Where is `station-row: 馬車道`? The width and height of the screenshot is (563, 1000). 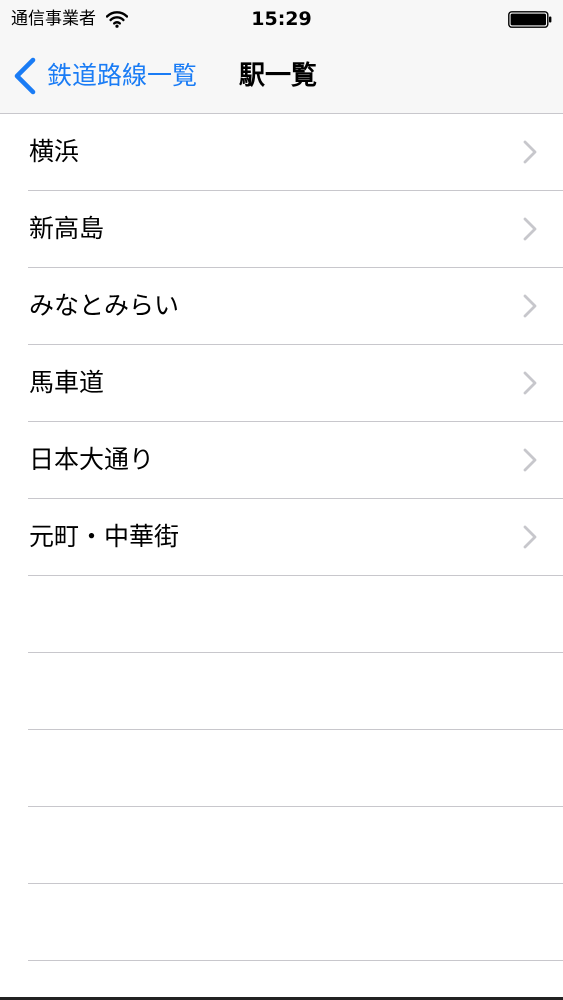
station-row: 馬車道 is located at coordinates (295, 383).